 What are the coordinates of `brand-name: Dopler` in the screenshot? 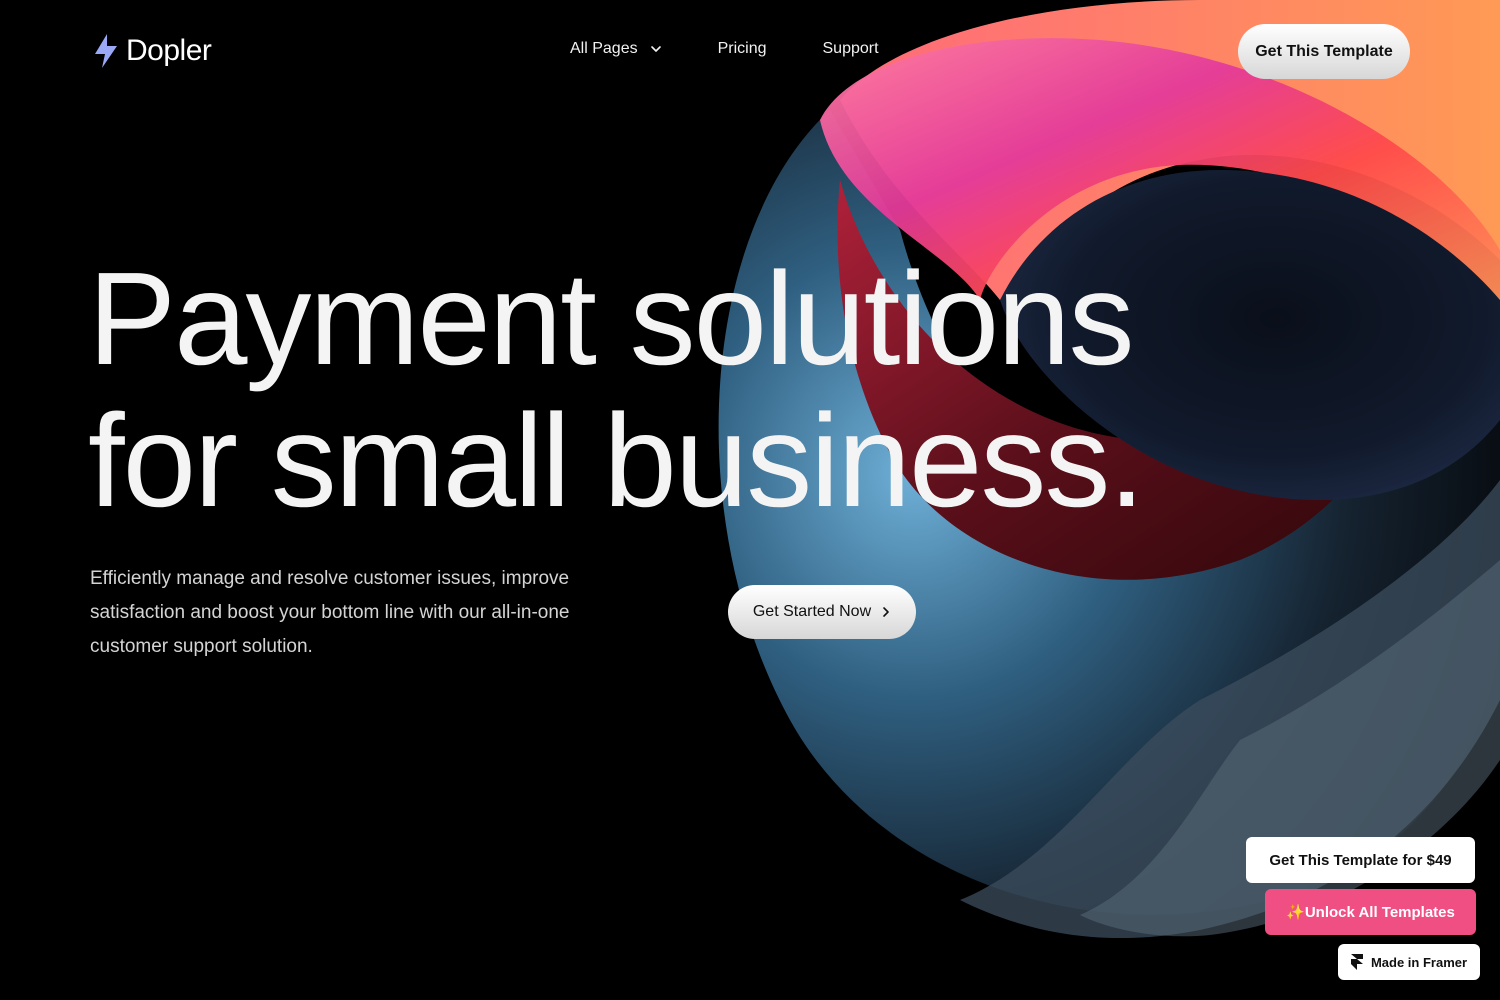 It's located at (169, 50).